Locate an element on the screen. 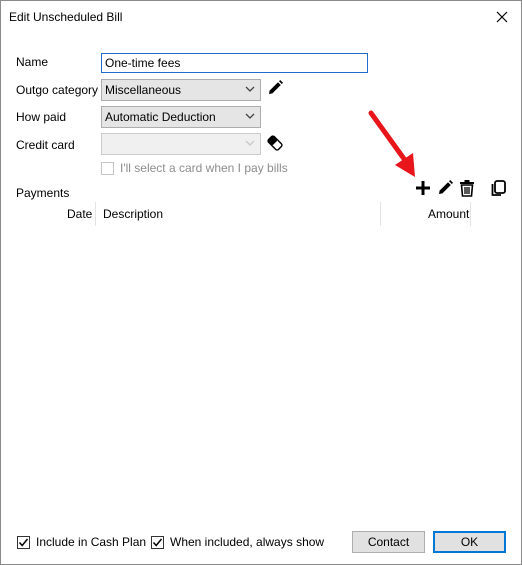  outgo-category-label: Outgo category is located at coordinates (57, 90).